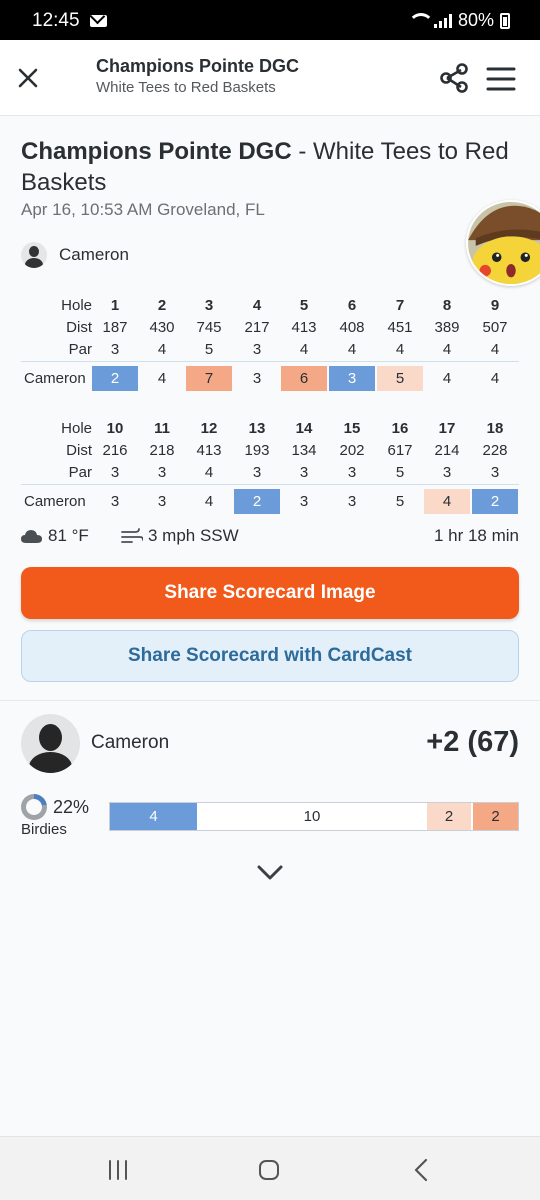 This screenshot has height=1200, width=540. Describe the element at coordinates (400, 428) in the screenshot. I see `hole-number: 16` at that location.